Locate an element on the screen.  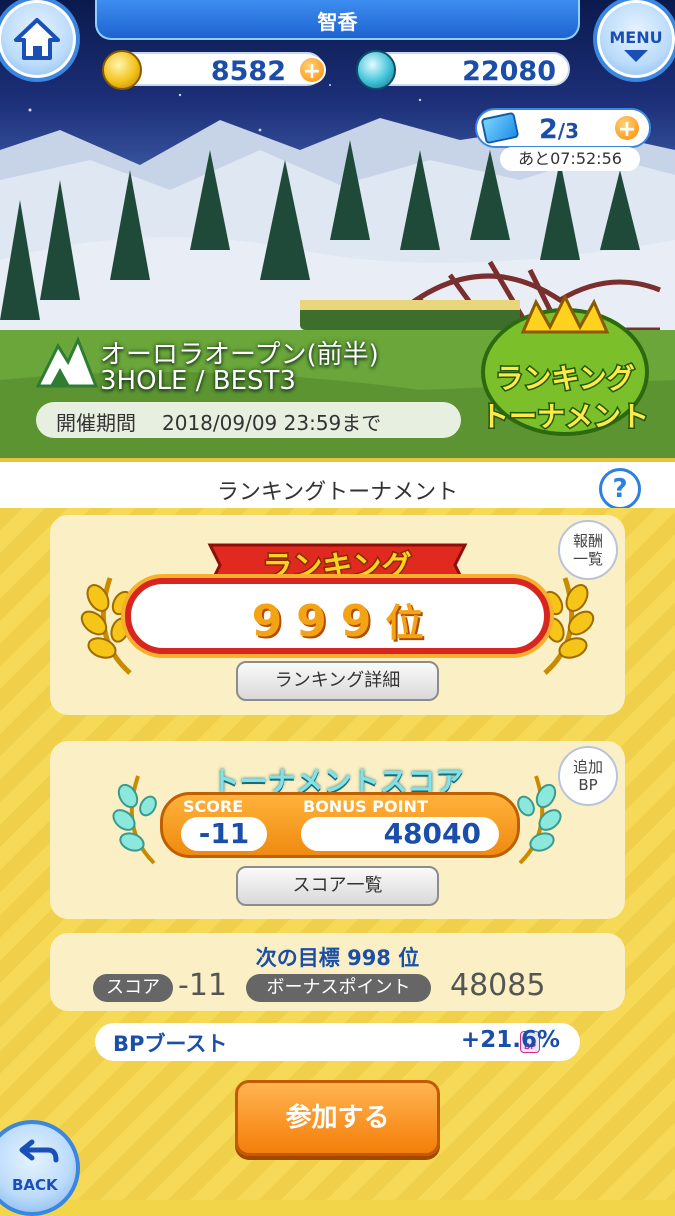
section-title: ランキングトーナメント is located at coordinates (337, 492).